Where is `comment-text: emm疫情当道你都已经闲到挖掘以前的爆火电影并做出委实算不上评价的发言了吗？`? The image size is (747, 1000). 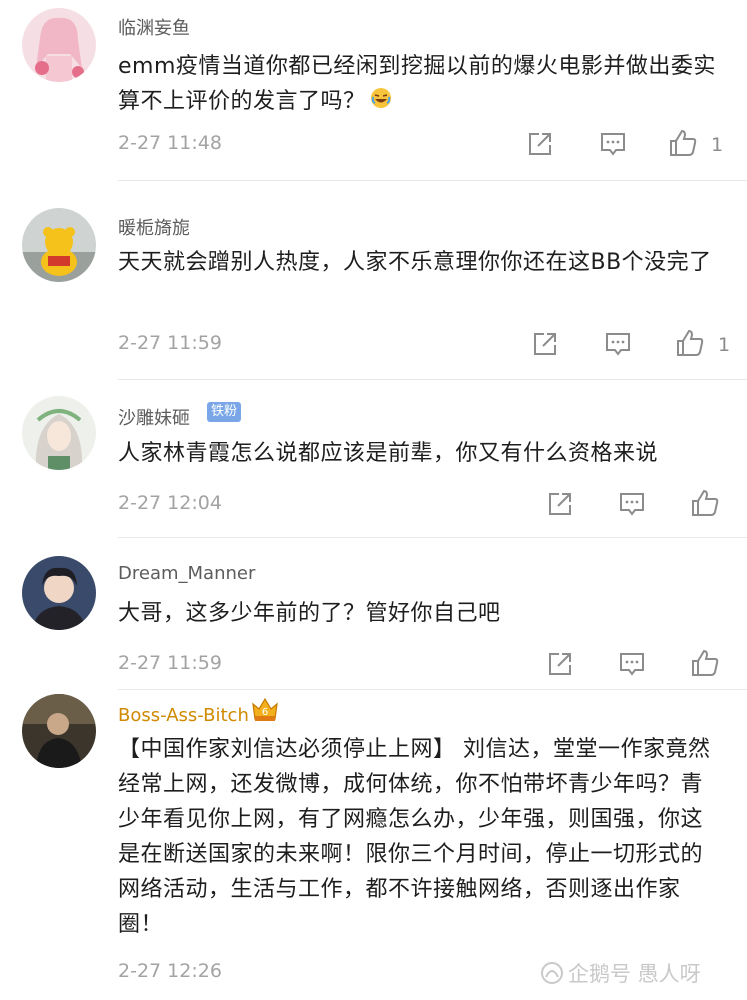 comment-text: emm疫情当道你都已经闲到挖掘以前的爆火电影并做出委实算不上评价的发言了吗？ is located at coordinates (418, 84).